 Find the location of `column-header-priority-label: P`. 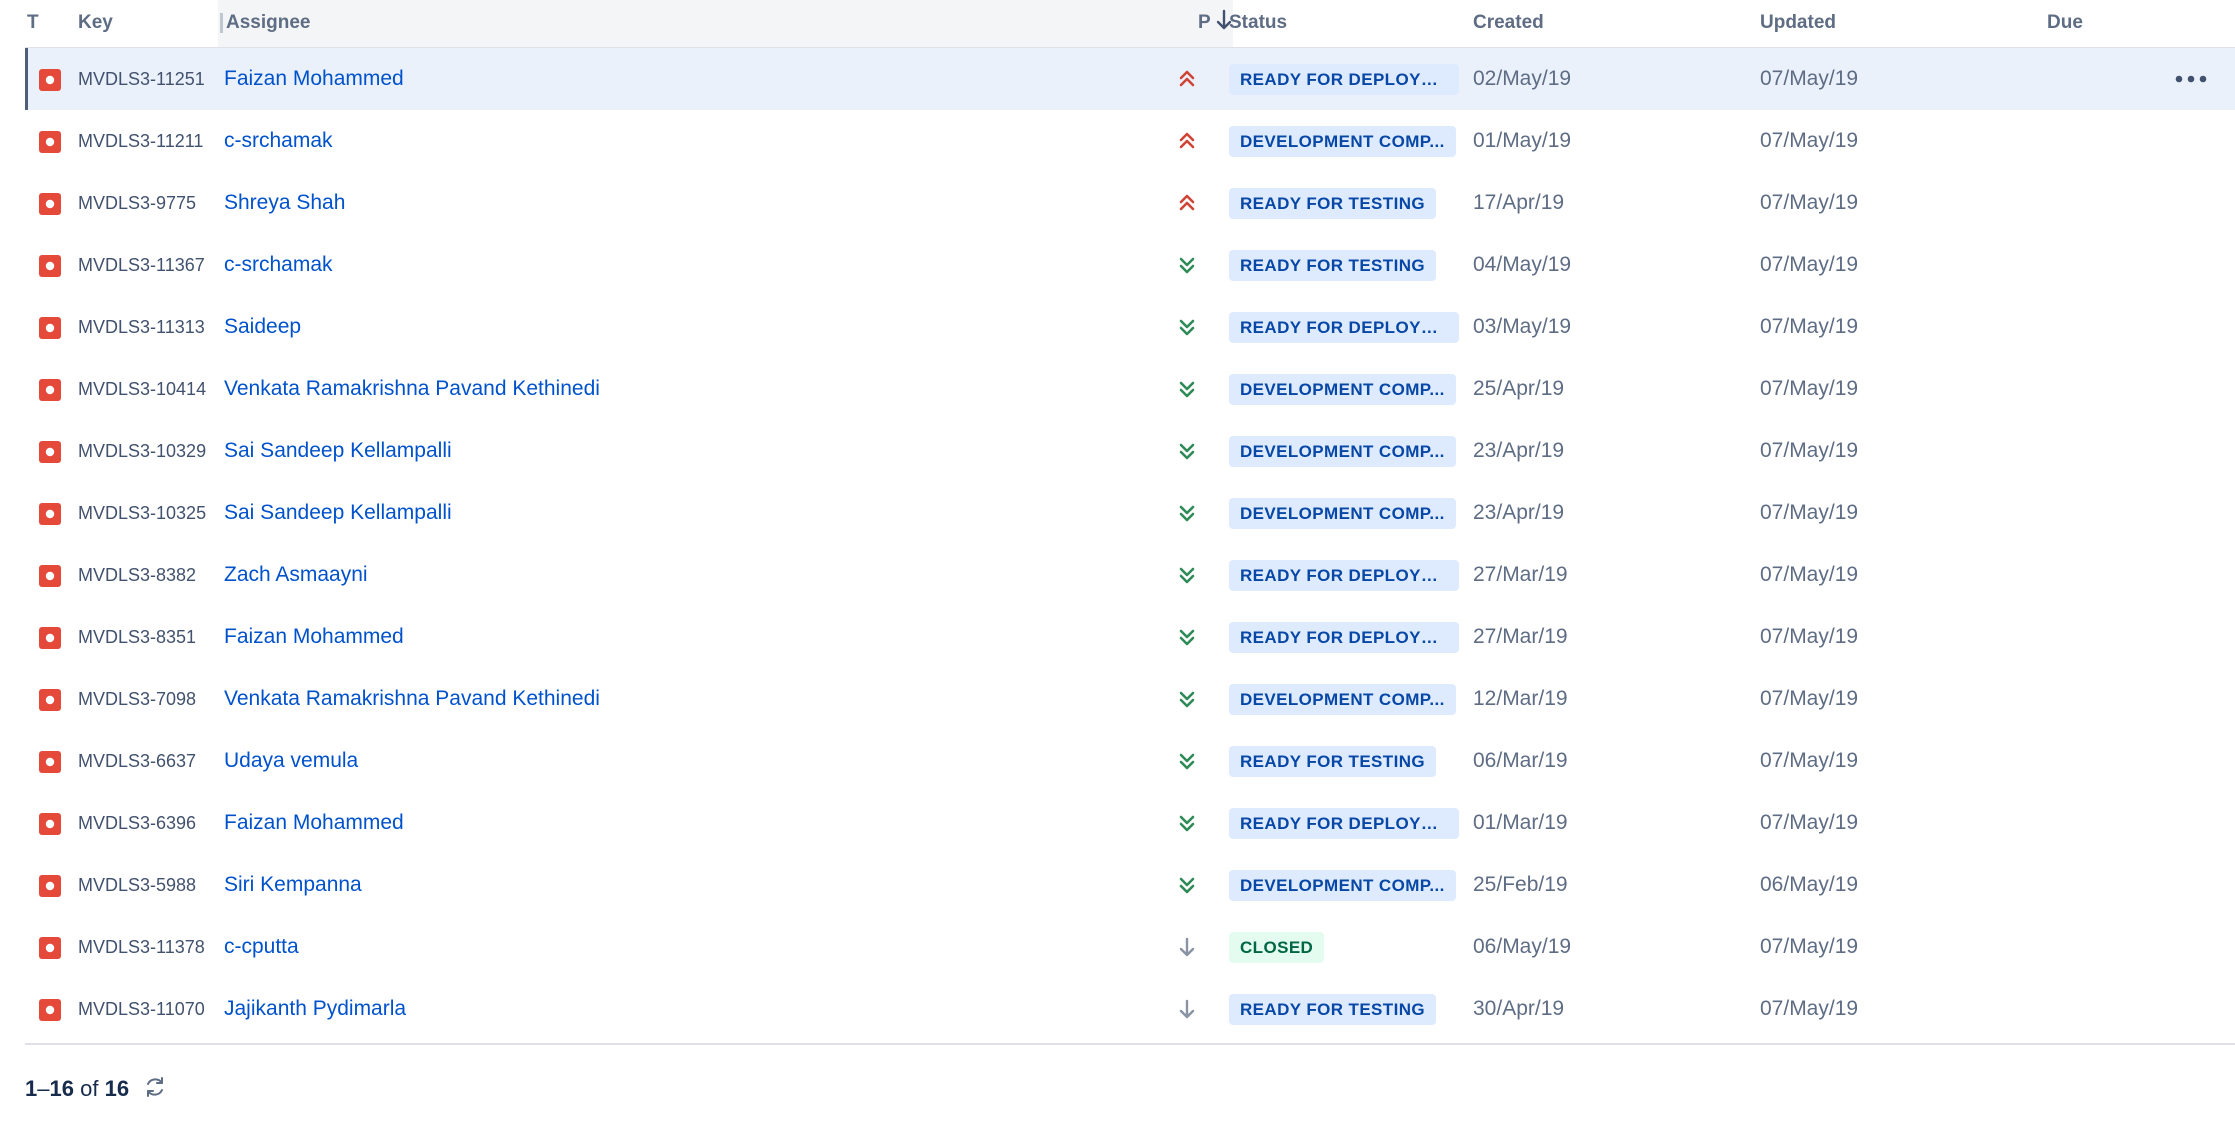

column-header-priority-label: P is located at coordinates (1204, 22).